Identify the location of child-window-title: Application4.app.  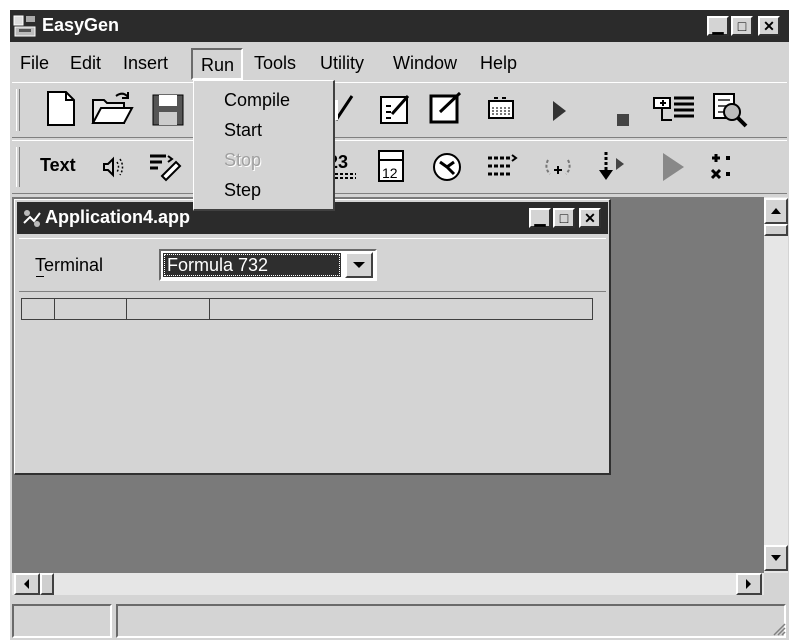
(118, 217).